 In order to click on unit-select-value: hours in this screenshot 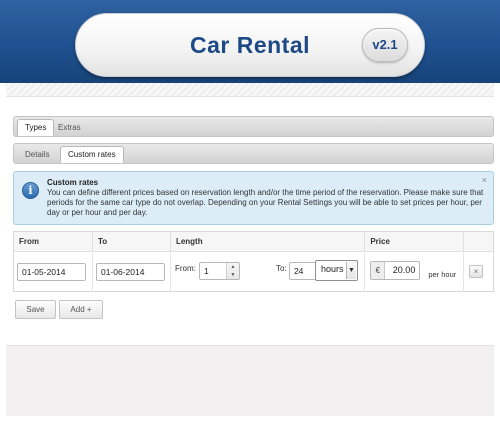, I will do `click(332, 269)`.